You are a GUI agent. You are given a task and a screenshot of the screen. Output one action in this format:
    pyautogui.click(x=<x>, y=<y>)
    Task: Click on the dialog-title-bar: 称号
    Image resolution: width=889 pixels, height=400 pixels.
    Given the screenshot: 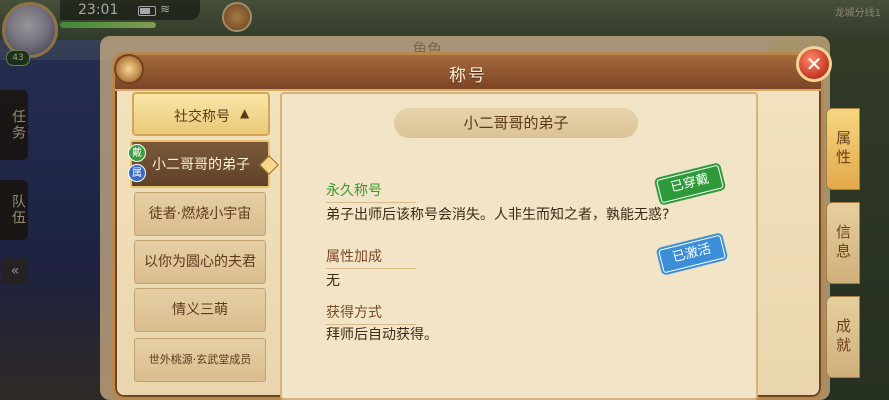 What is the action you would take?
    pyautogui.click(x=468, y=73)
    